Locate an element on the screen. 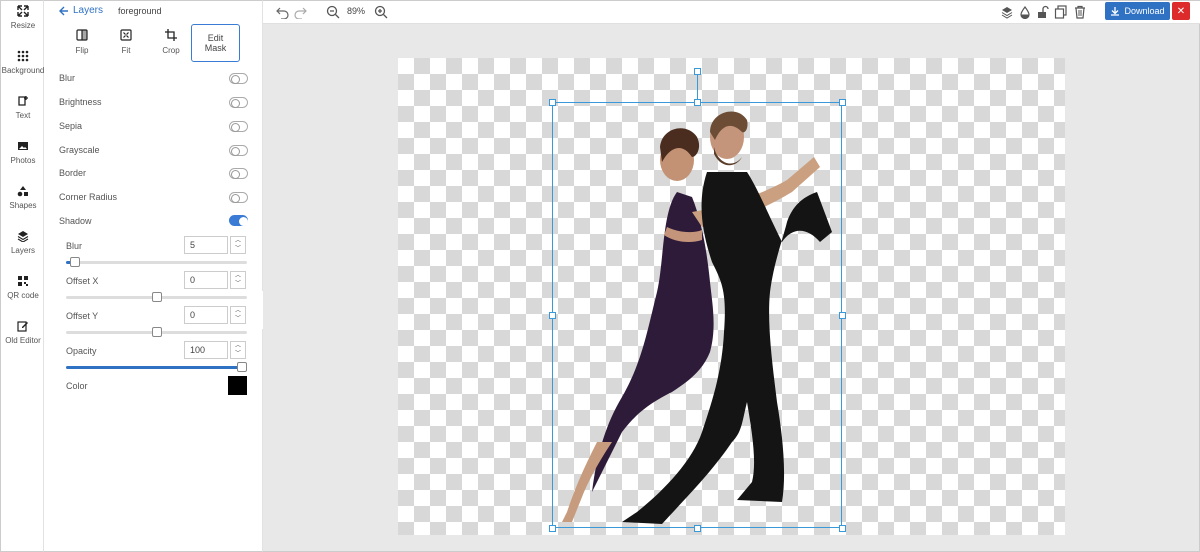 This screenshot has width=1200, height=552. offset-y-label: Offset Y is located at coordinates (82, 316).